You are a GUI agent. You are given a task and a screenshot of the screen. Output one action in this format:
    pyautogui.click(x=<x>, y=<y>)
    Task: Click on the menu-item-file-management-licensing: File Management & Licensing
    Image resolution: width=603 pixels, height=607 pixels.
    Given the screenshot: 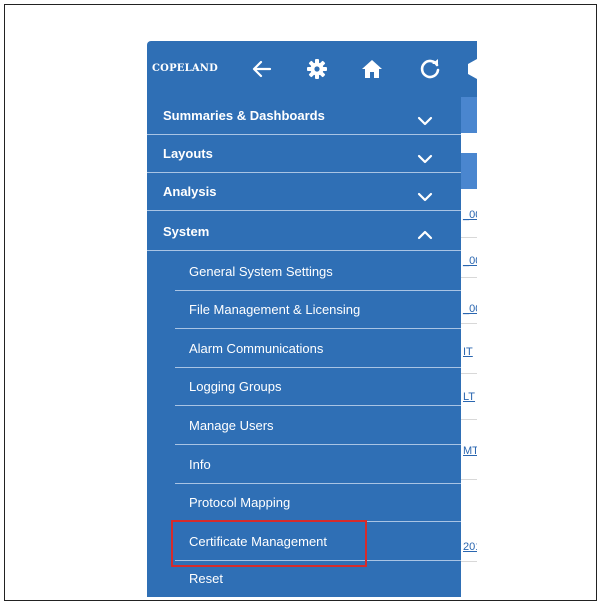 What is the action you would take?
    pyautogui.click(x=318, y=309)
    